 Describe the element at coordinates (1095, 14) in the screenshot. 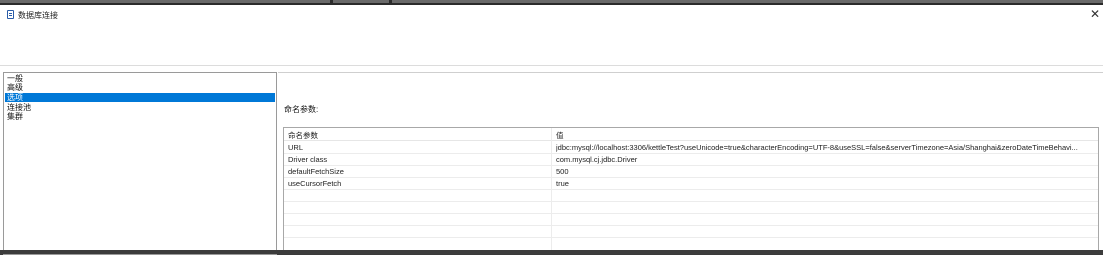

I see `close-icon: ✕` at that location.